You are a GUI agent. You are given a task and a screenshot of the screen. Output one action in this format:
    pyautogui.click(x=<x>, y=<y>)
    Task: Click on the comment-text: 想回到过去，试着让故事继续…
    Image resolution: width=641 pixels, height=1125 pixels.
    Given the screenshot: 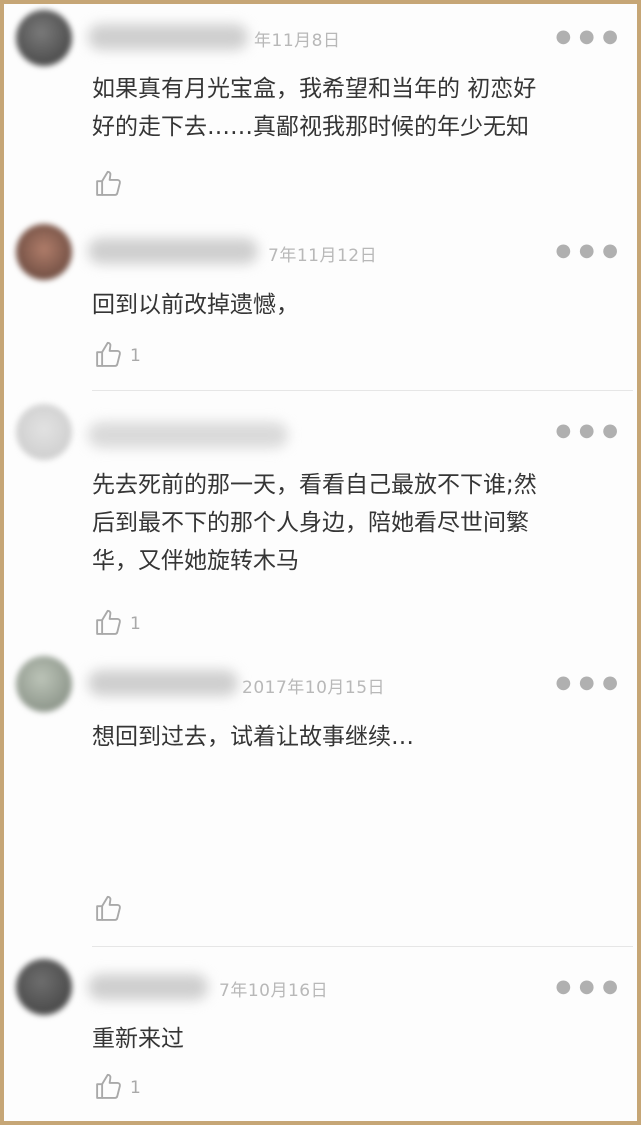 What is the action you would take?
    pyautogui.click(x=253, y=737)
    